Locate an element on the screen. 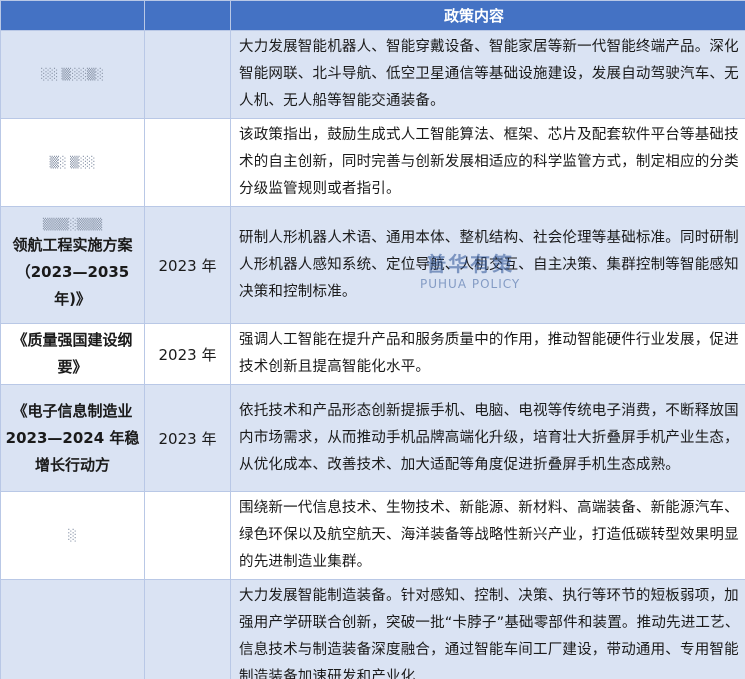  table-header-row: 政策内容 is located at coordinates (372, 15).